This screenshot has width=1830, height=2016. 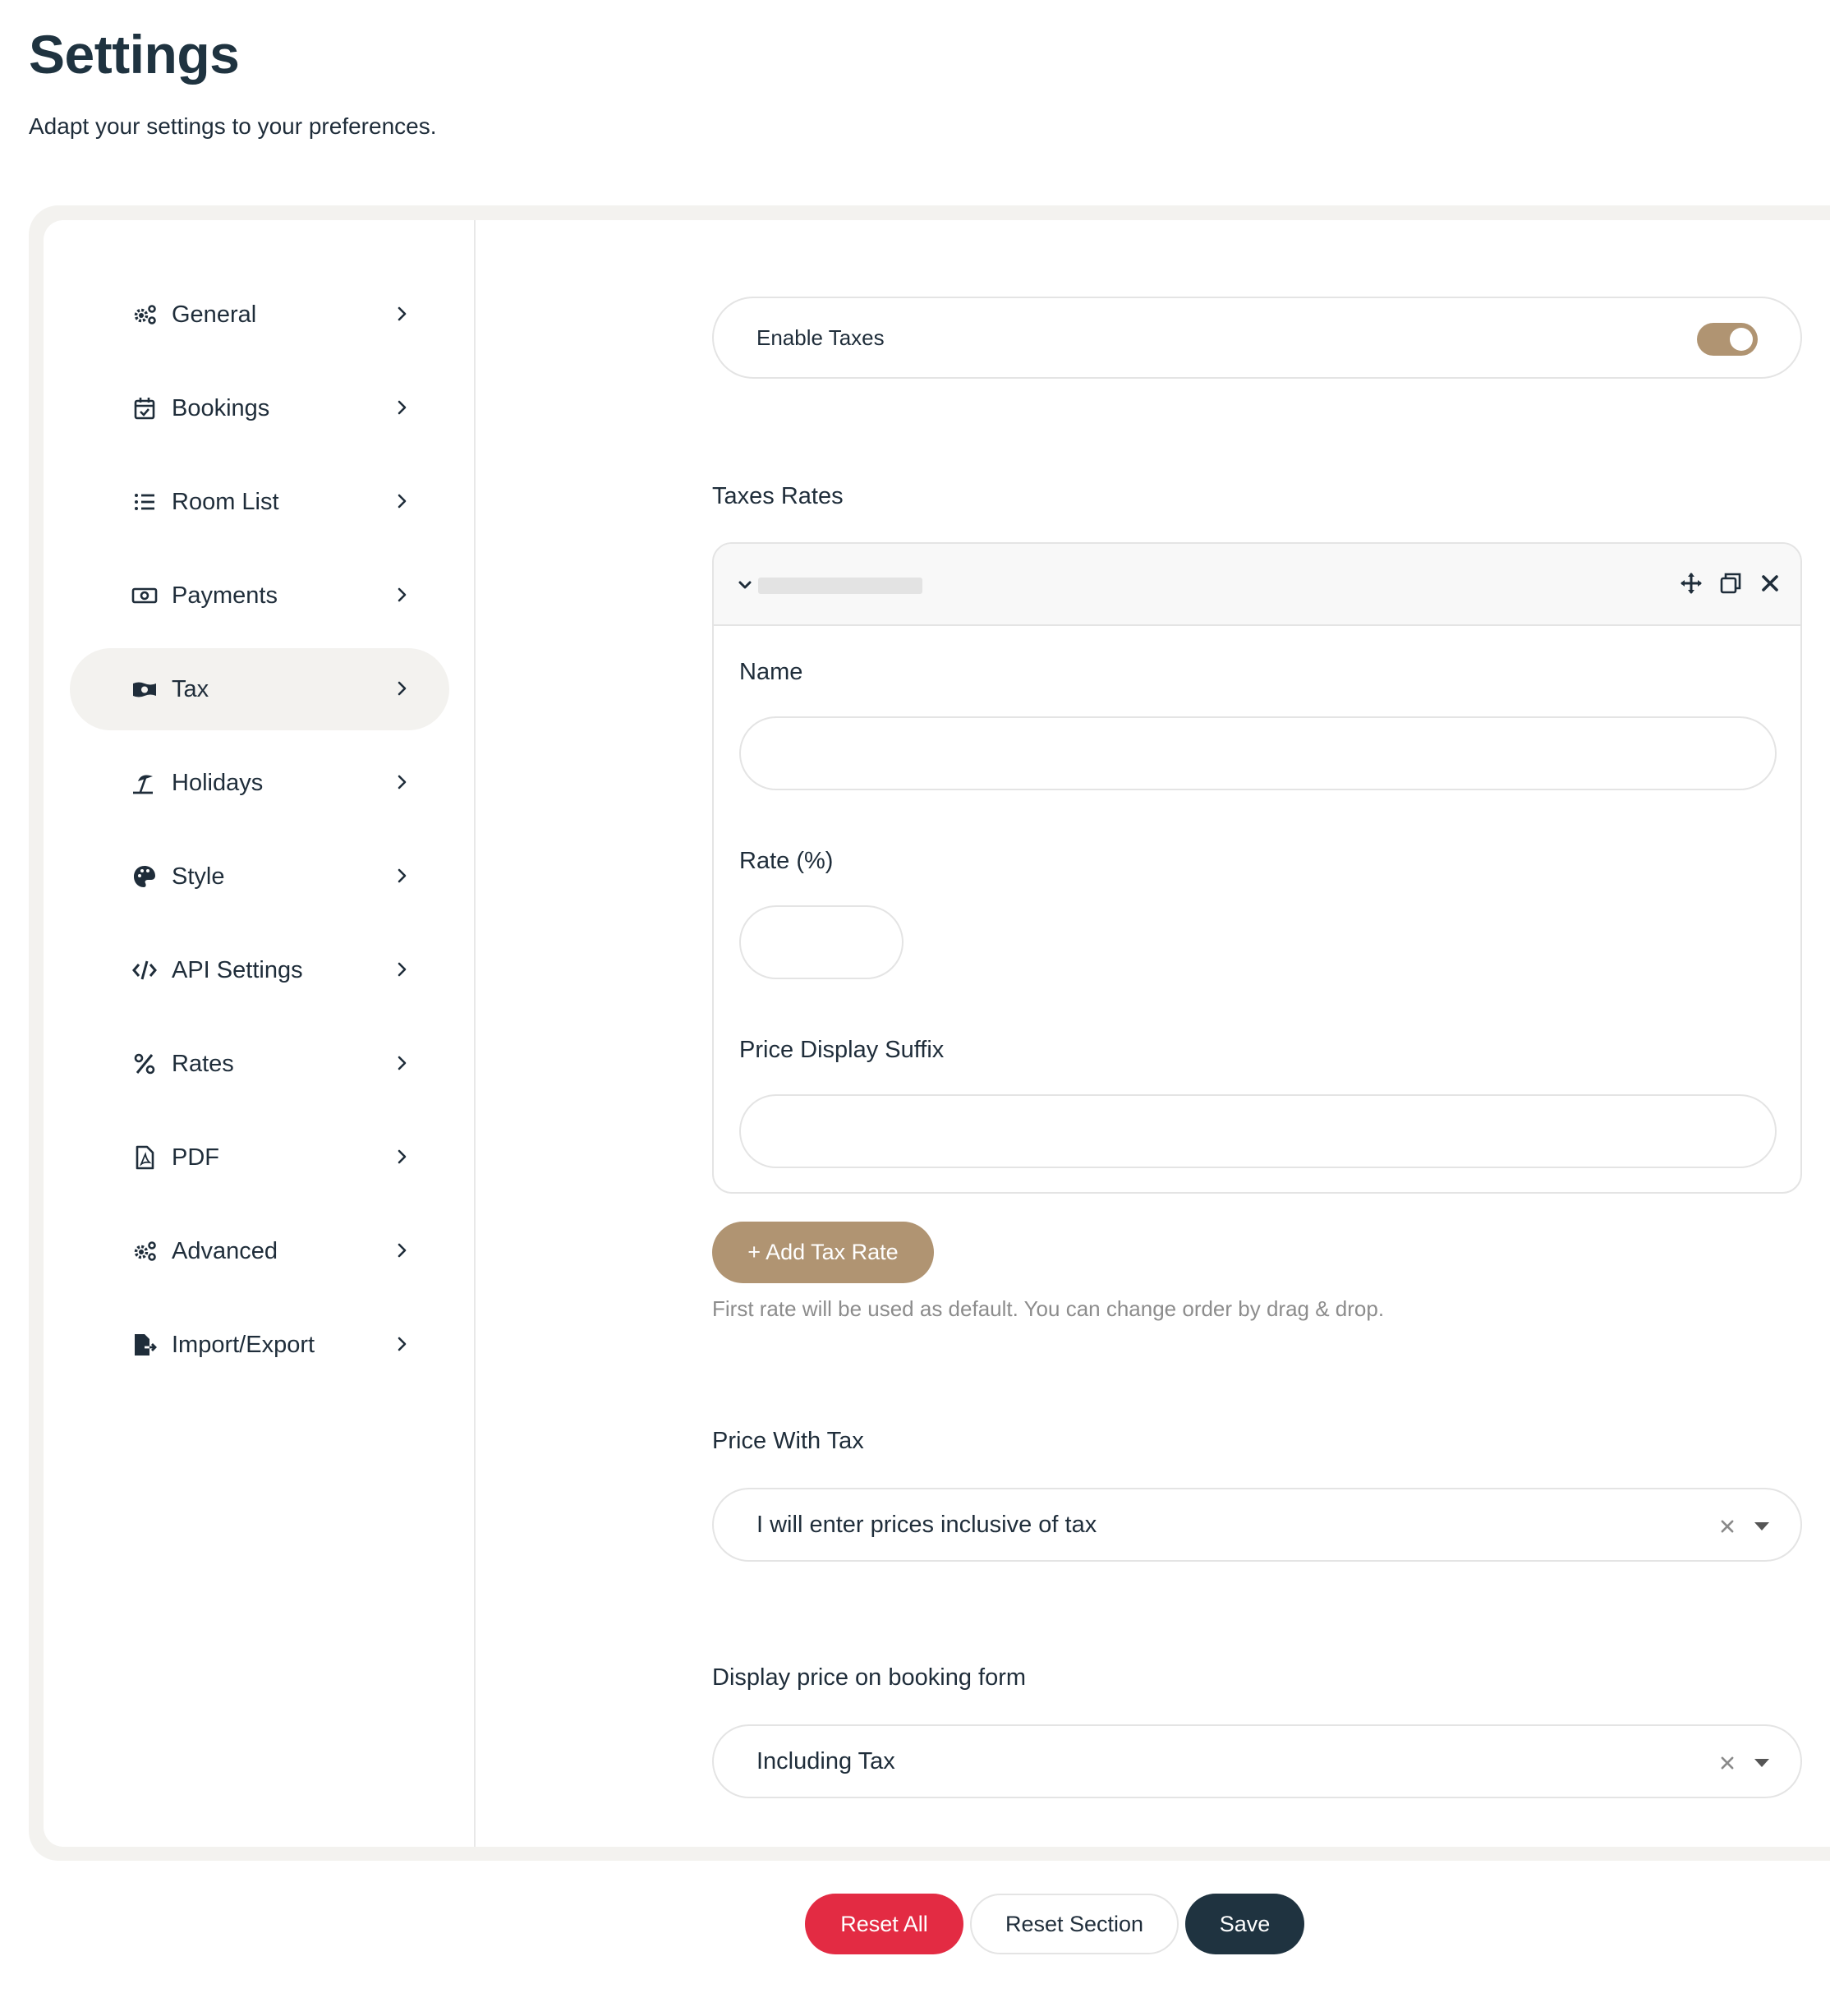 What do you see at coordinates (259, 1157) in the screenshot?
I see `sidebar-item-pdf: PDF` at bounding box center [259, 1157].